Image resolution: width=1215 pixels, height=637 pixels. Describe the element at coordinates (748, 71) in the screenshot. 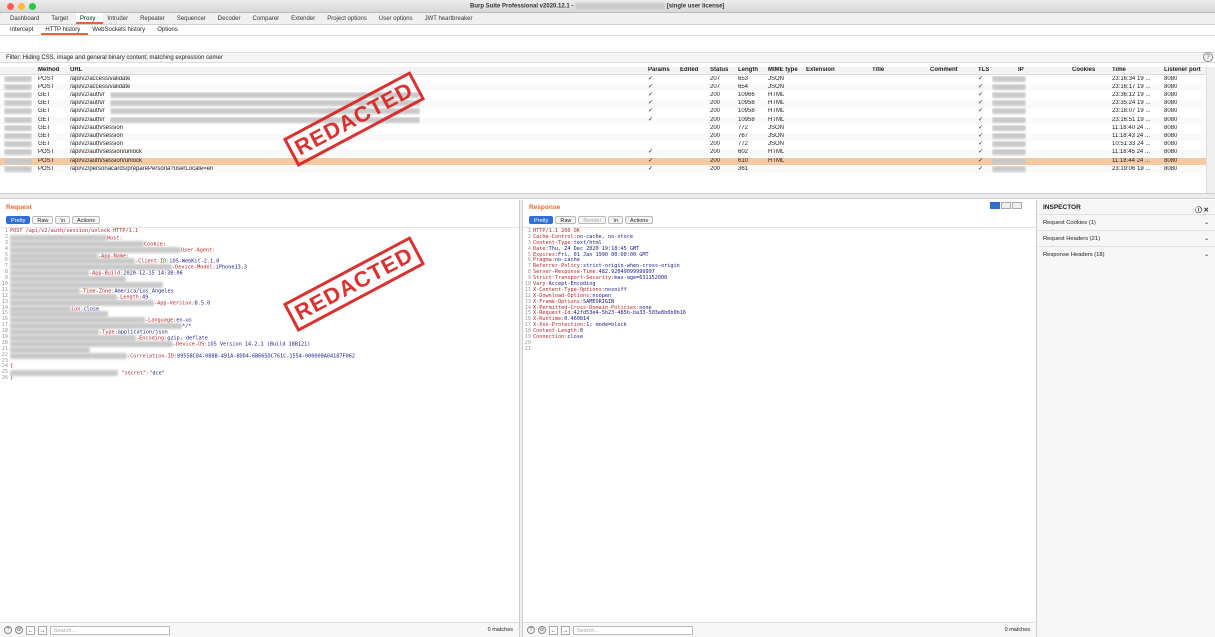

I see `column-header-length: Length` at that location.